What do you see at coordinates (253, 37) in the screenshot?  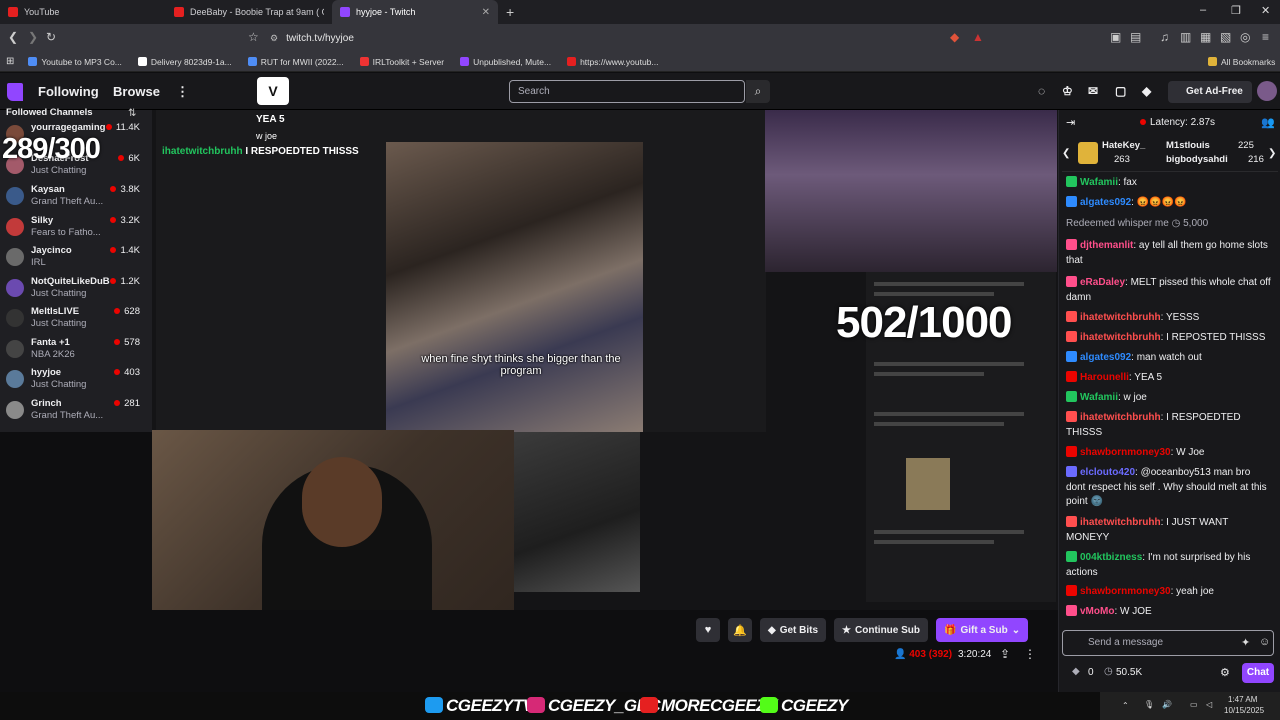 I see `bookmark-star-icon: ☆` at bounding box center [253, 37].